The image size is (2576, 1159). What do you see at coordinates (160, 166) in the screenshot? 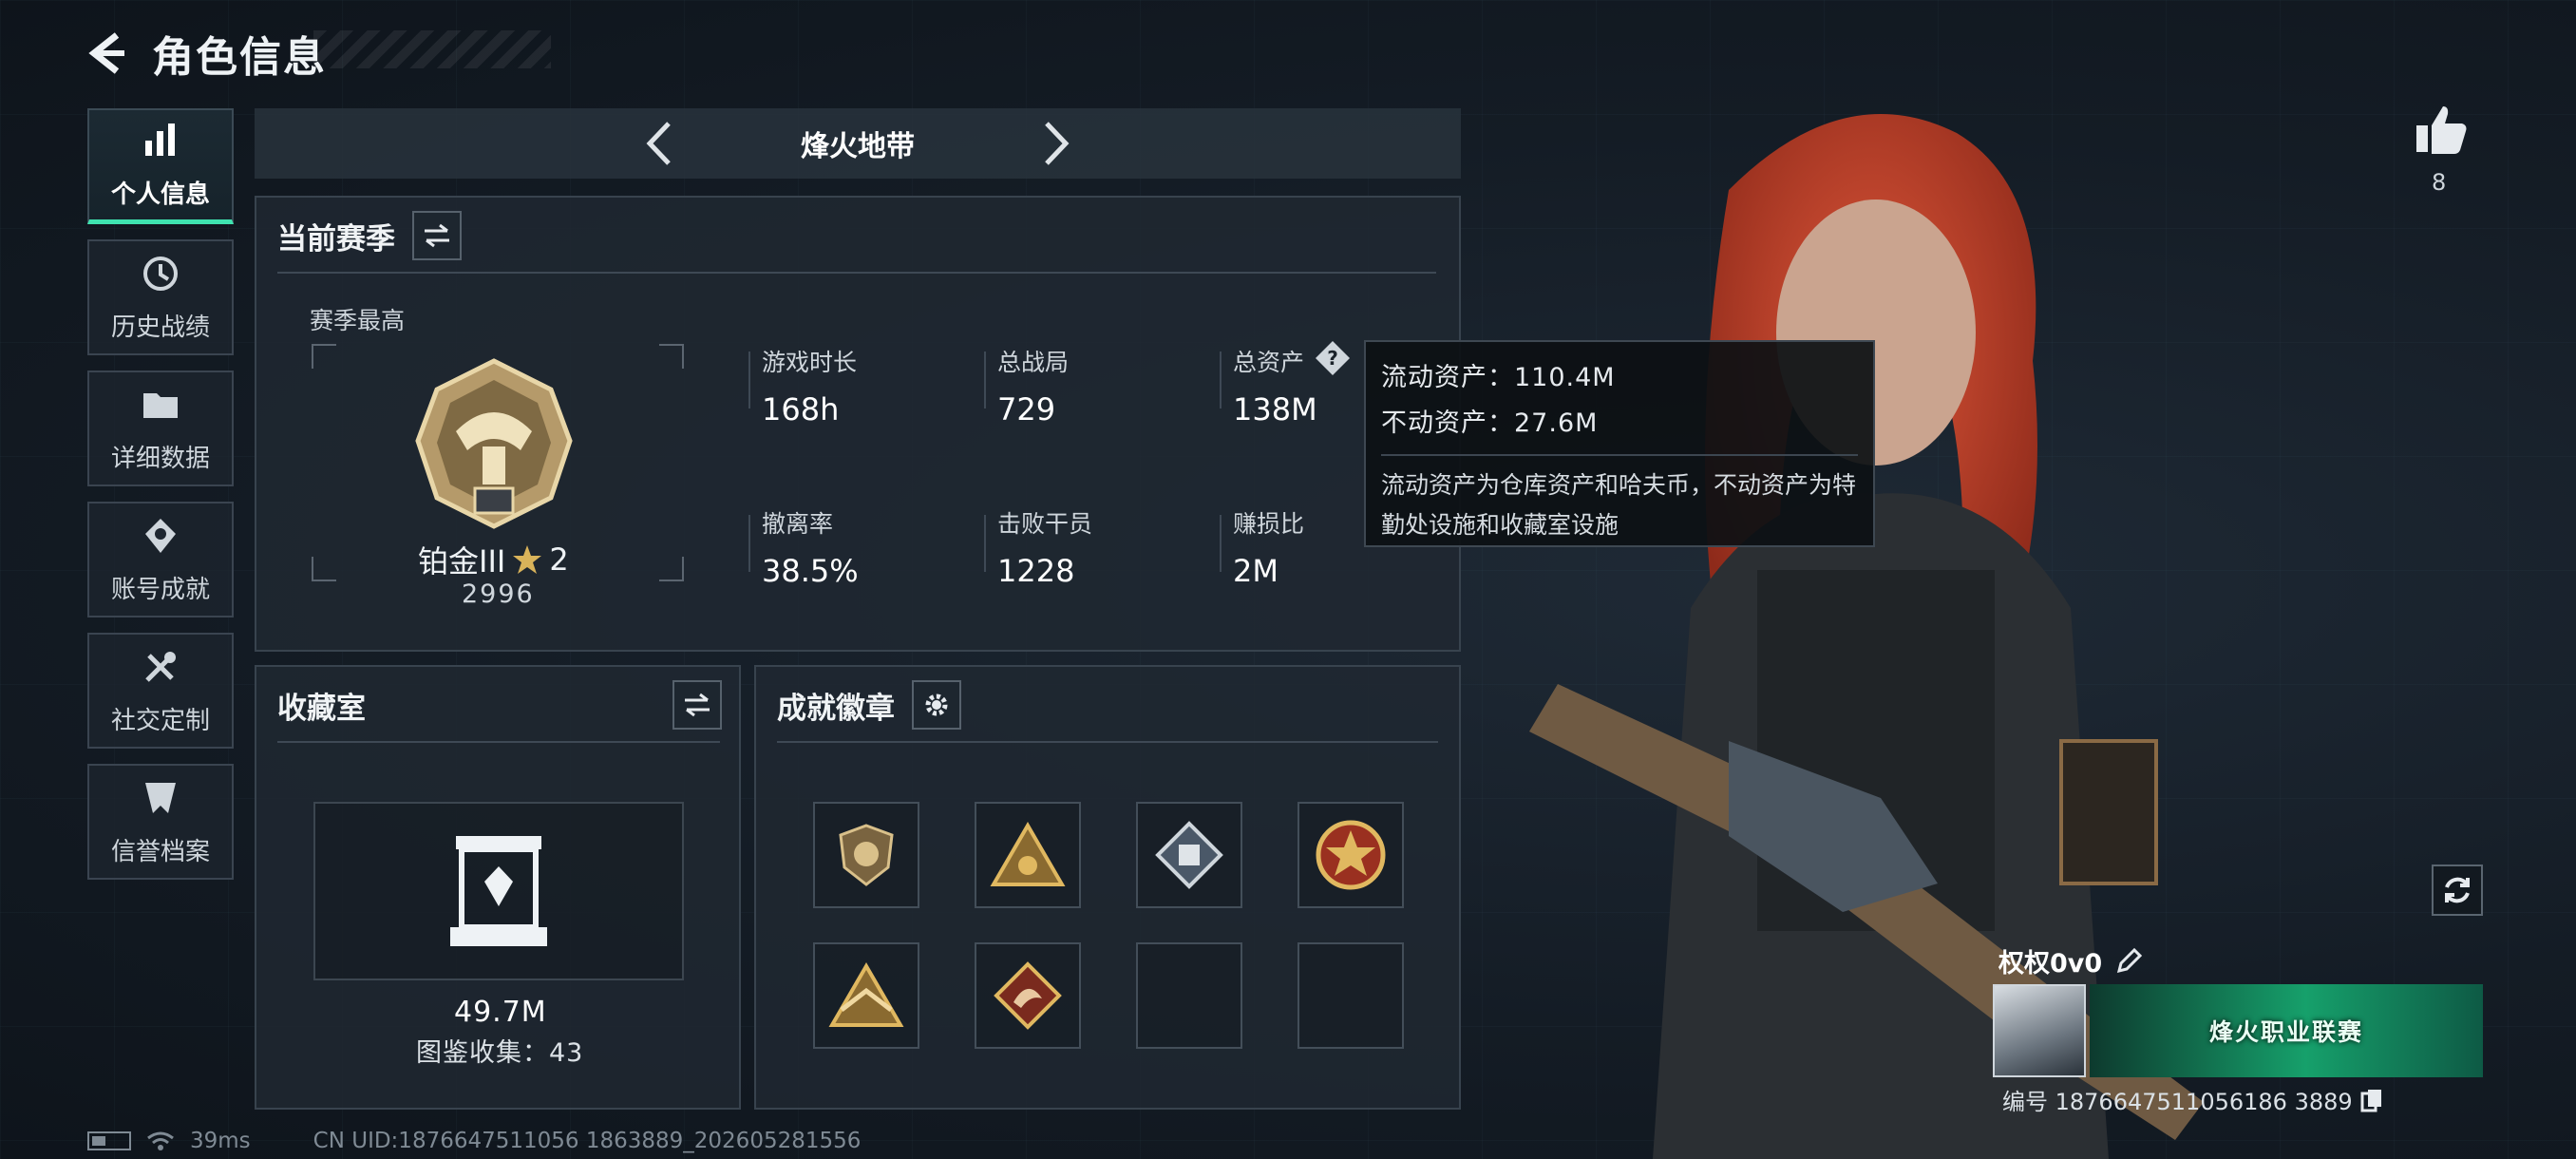
I see `sidebar-item-personal-info: 个人信息` at bounding box center [160, 166].